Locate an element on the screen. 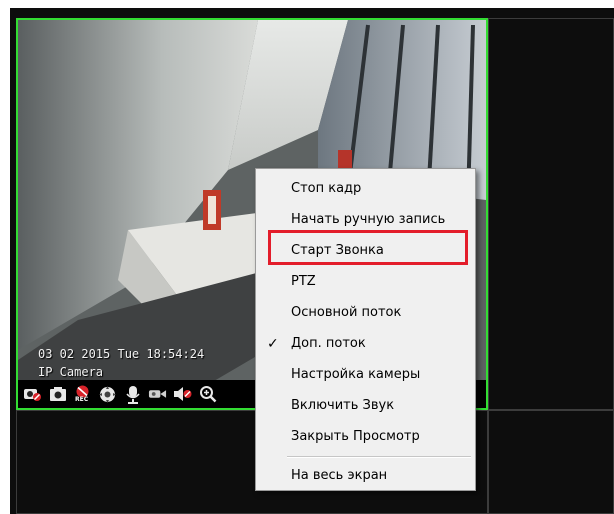  menu-separator is located at coordinates (379, 457).